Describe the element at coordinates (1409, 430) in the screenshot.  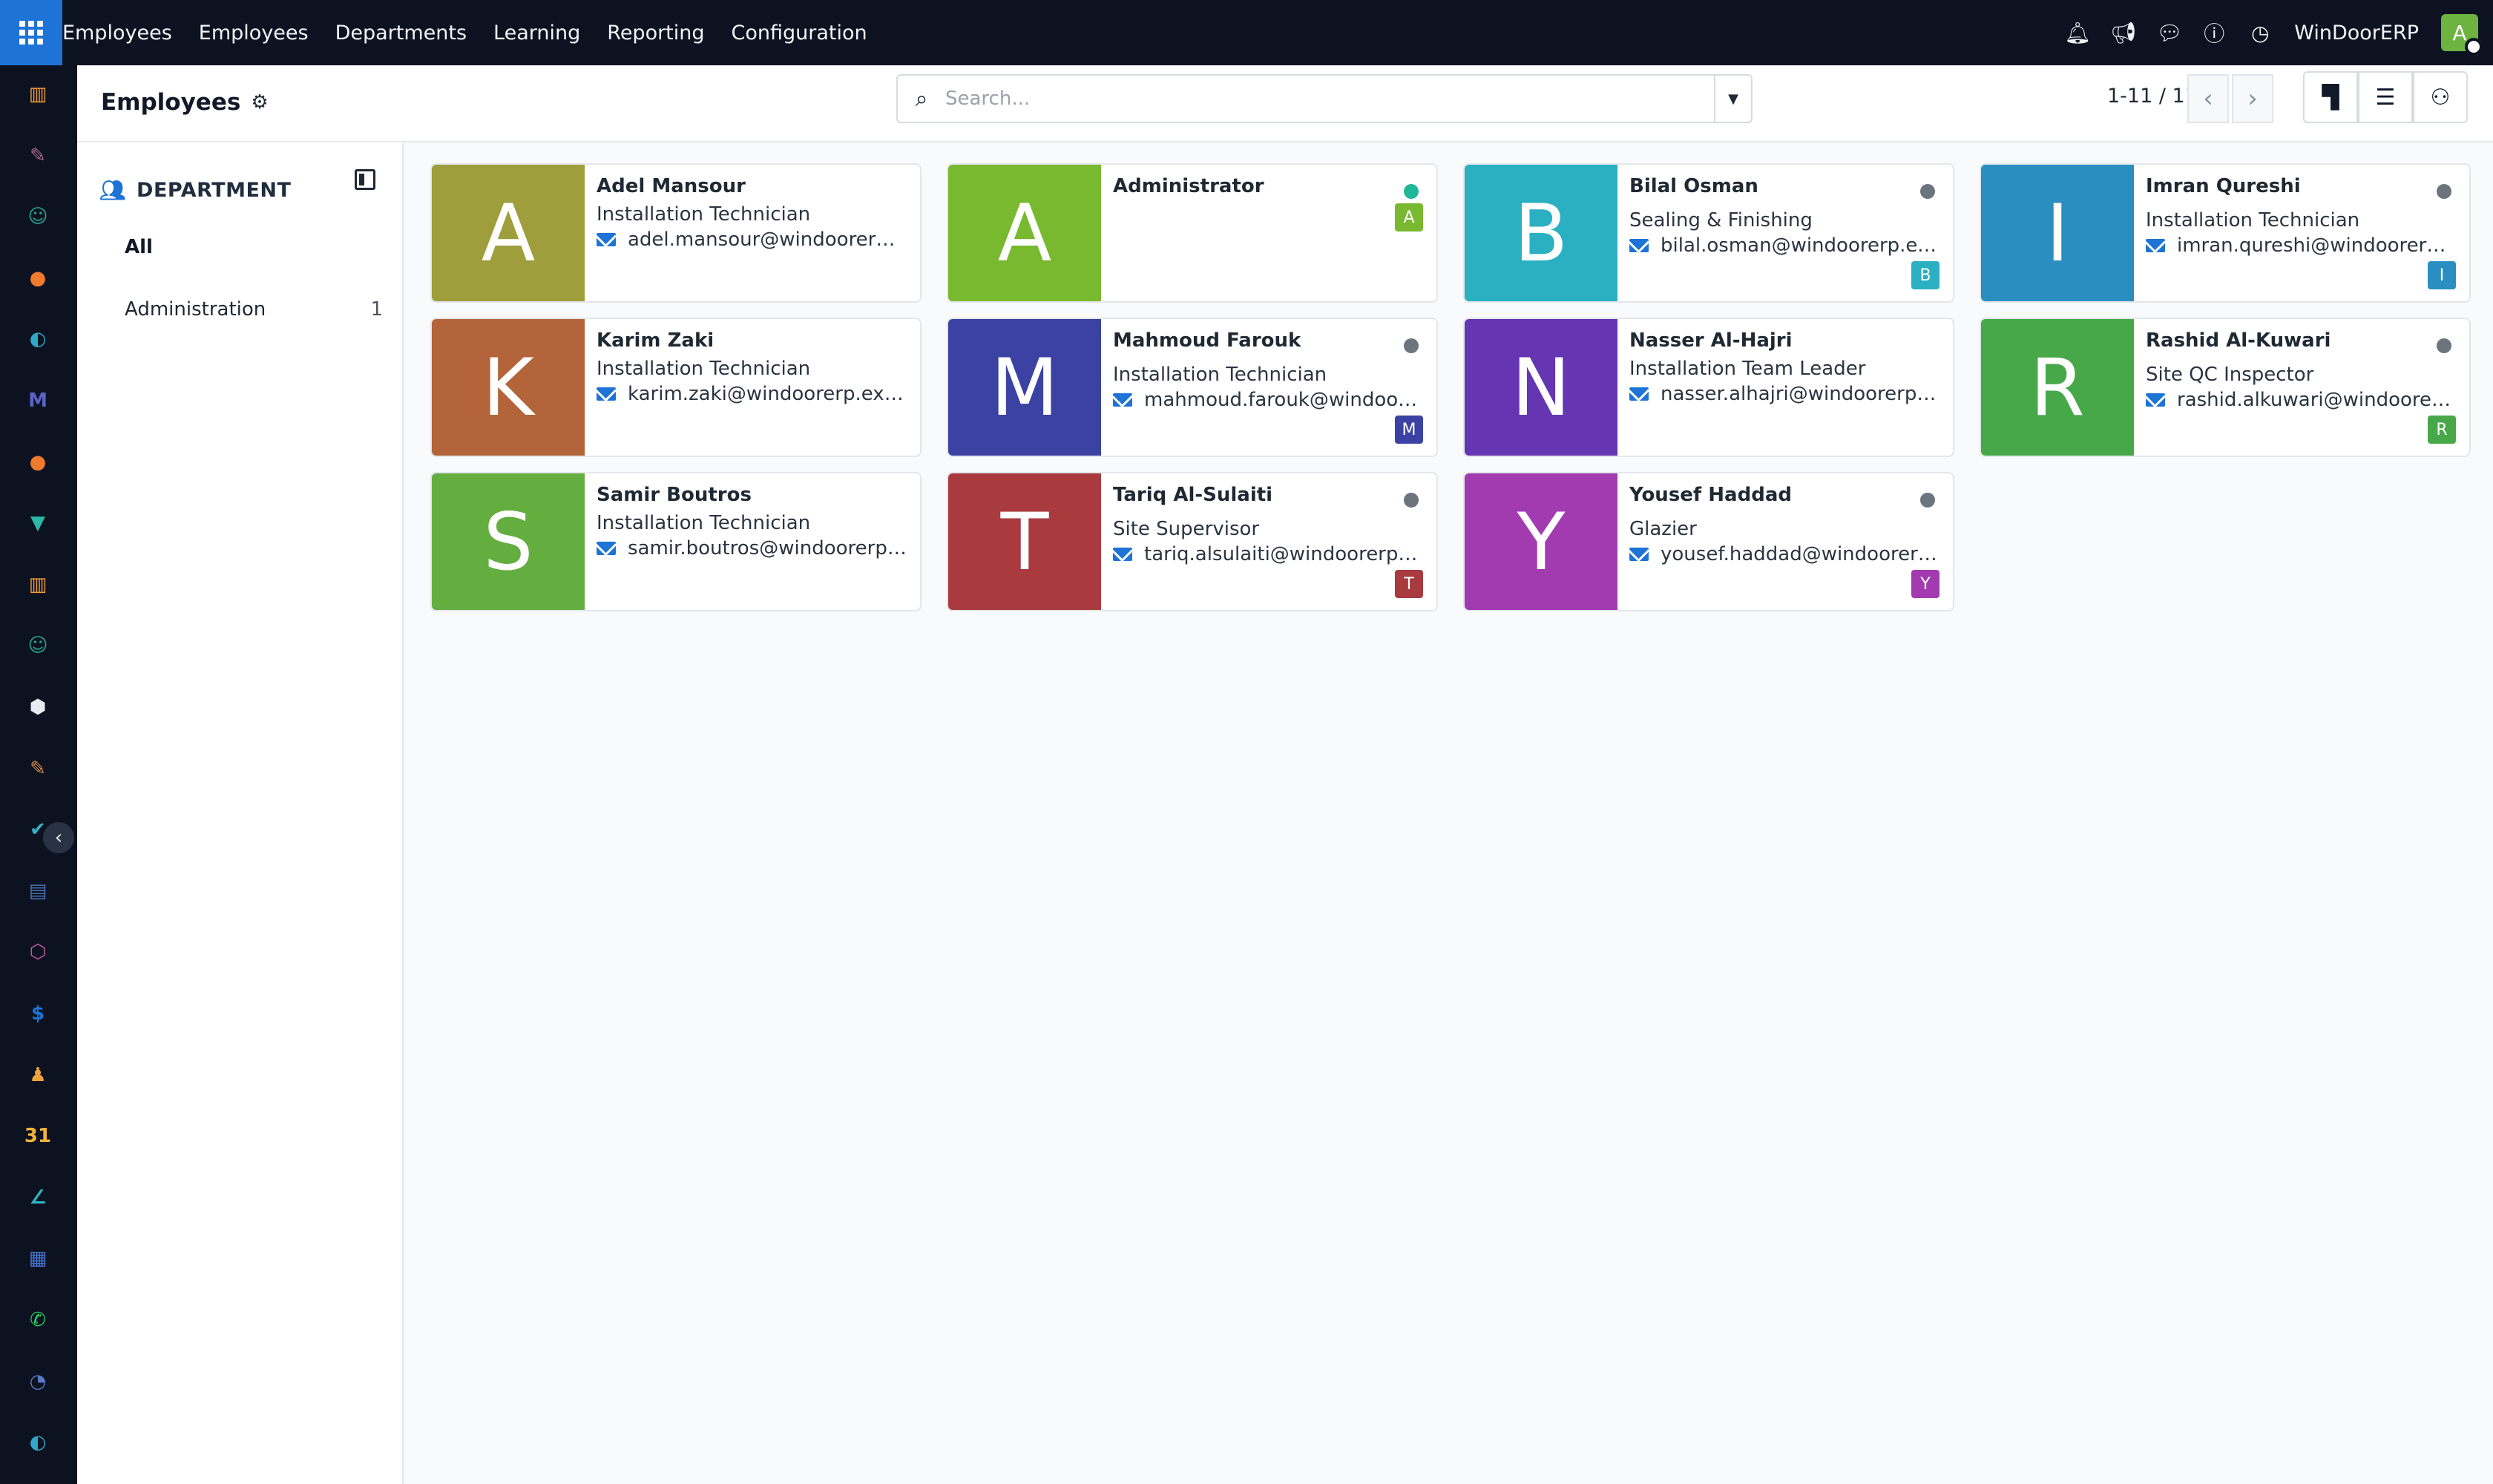
I see `employee-mini-avatar: M` at that location.